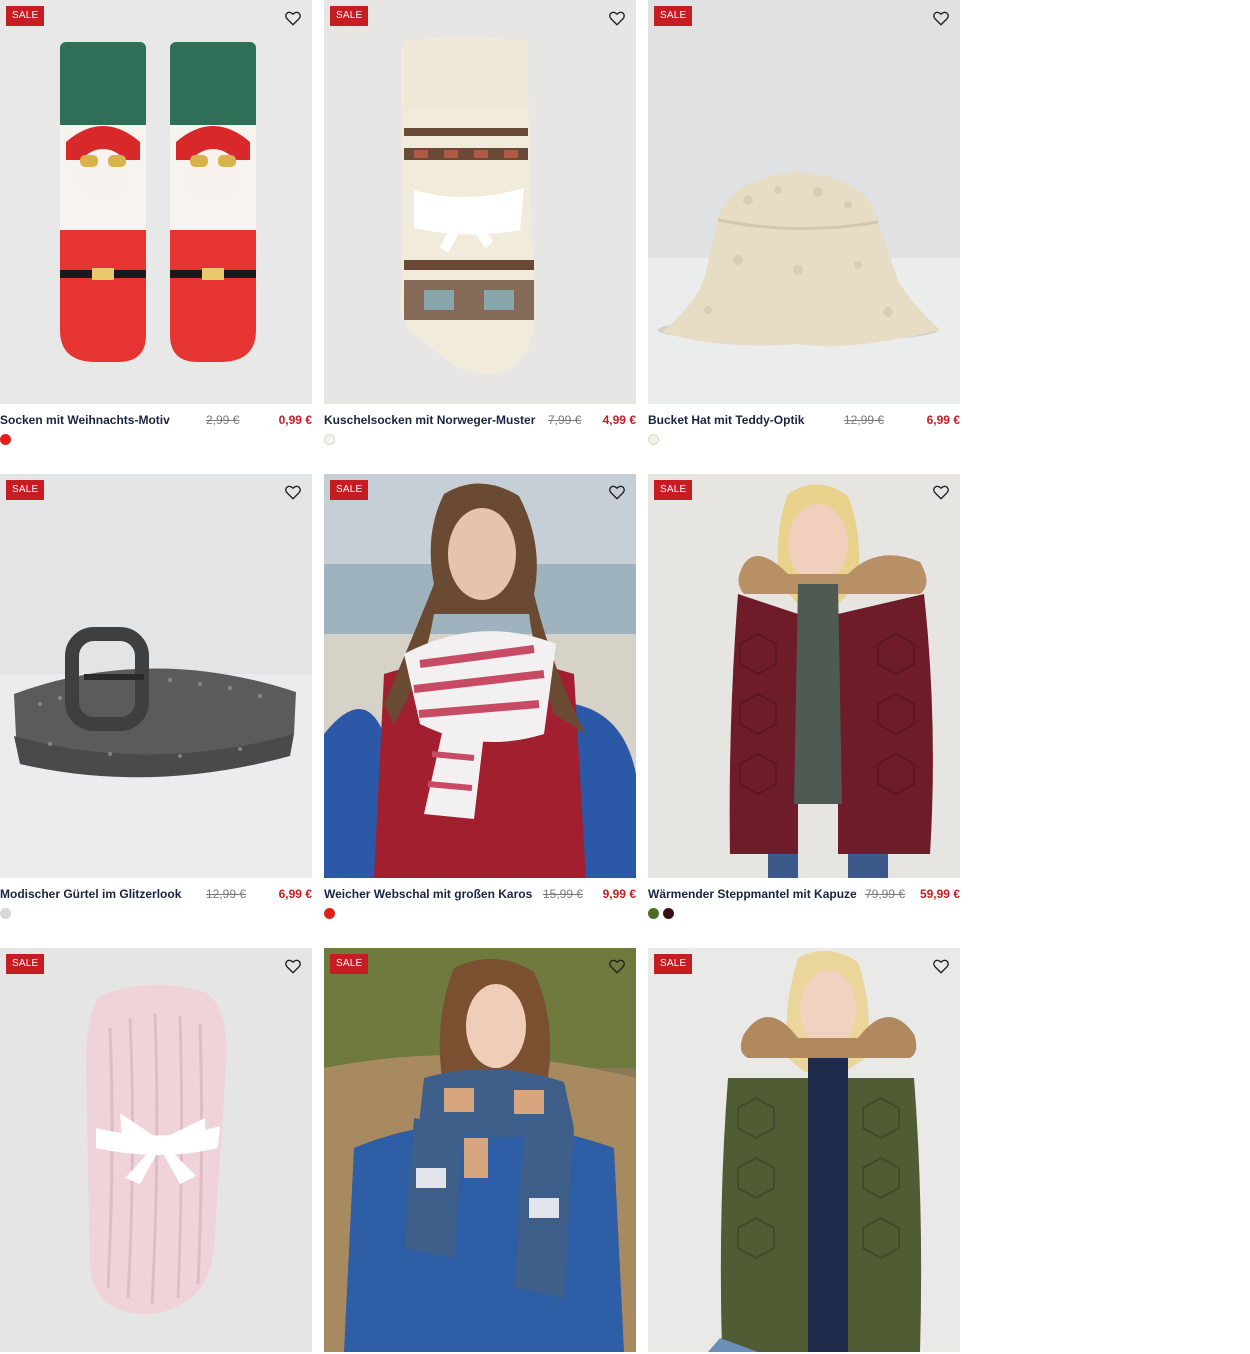  Describe the element at coordinates (90, 894) in the screenshot. I see `product-name: Modischer Gürtel im Glitzerlook` at that location.